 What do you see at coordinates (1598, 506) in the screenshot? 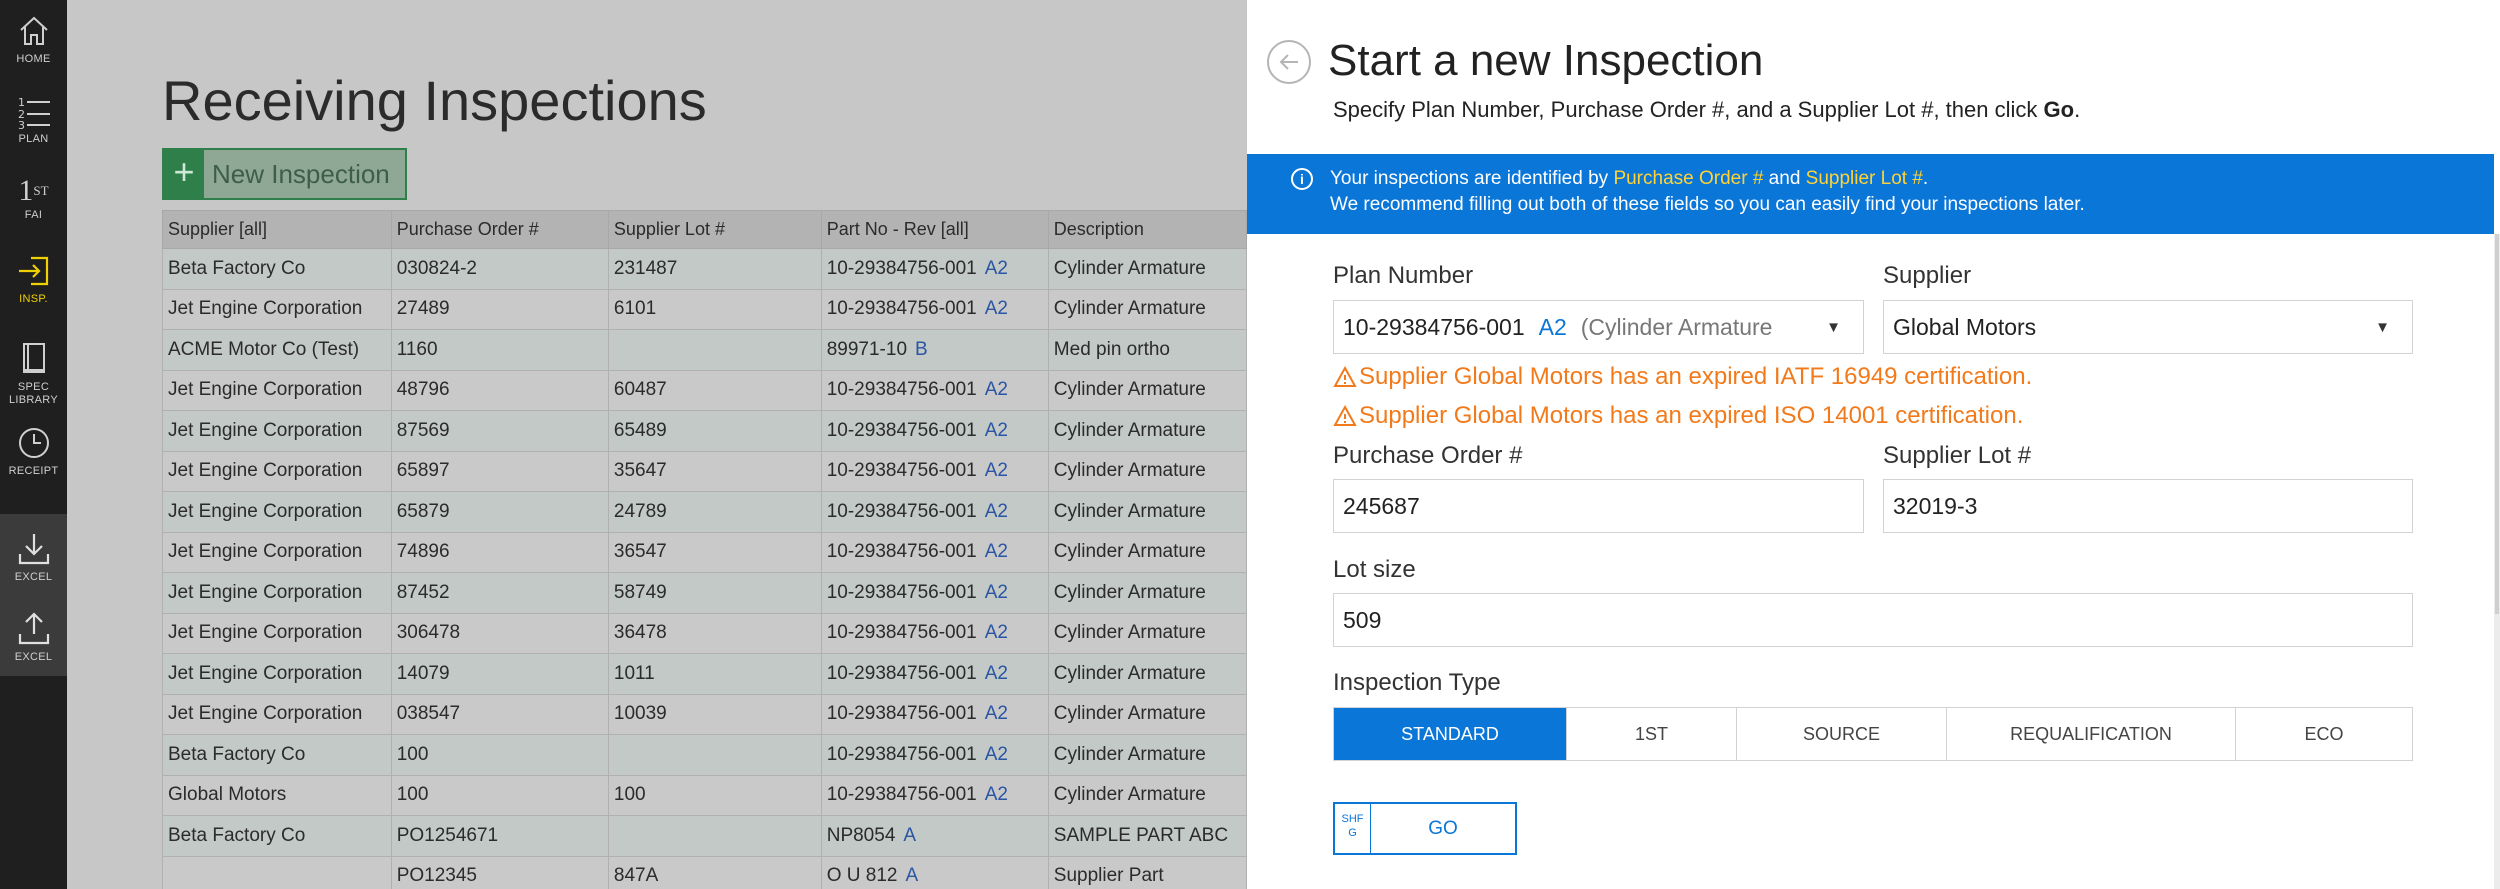
I see `purchase-order-input: 245687` at bounding box center [1598, 506].